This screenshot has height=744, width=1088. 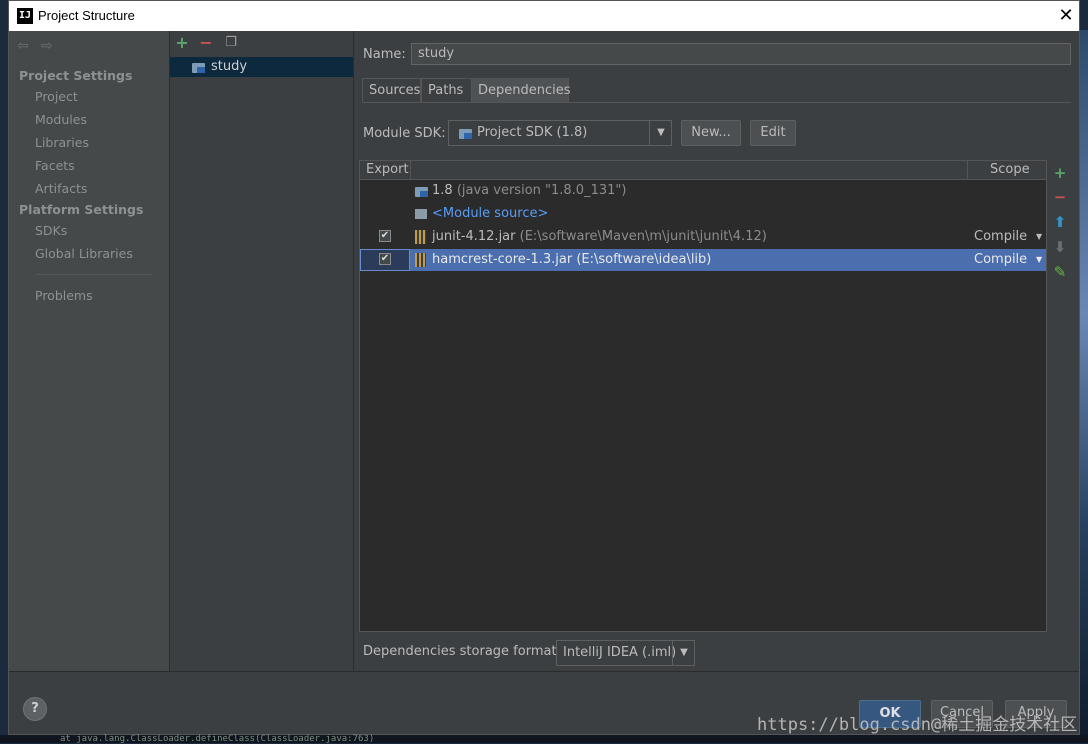 What do you see at coordinates (49, 46) in the screenshot?
I see `forward-arrow-icon: ⇨` at bounding box center [49, 46].